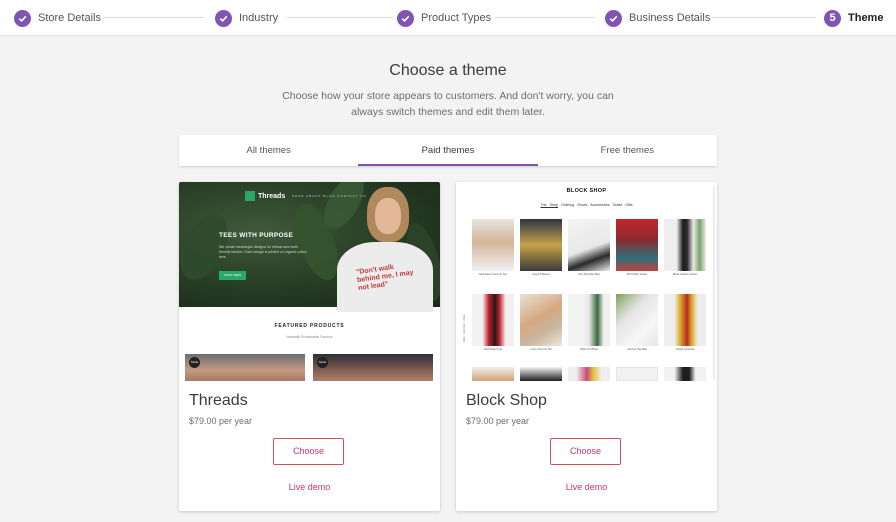  I want to click on product-card: Red Puffer Jacket, so click(637, 248).